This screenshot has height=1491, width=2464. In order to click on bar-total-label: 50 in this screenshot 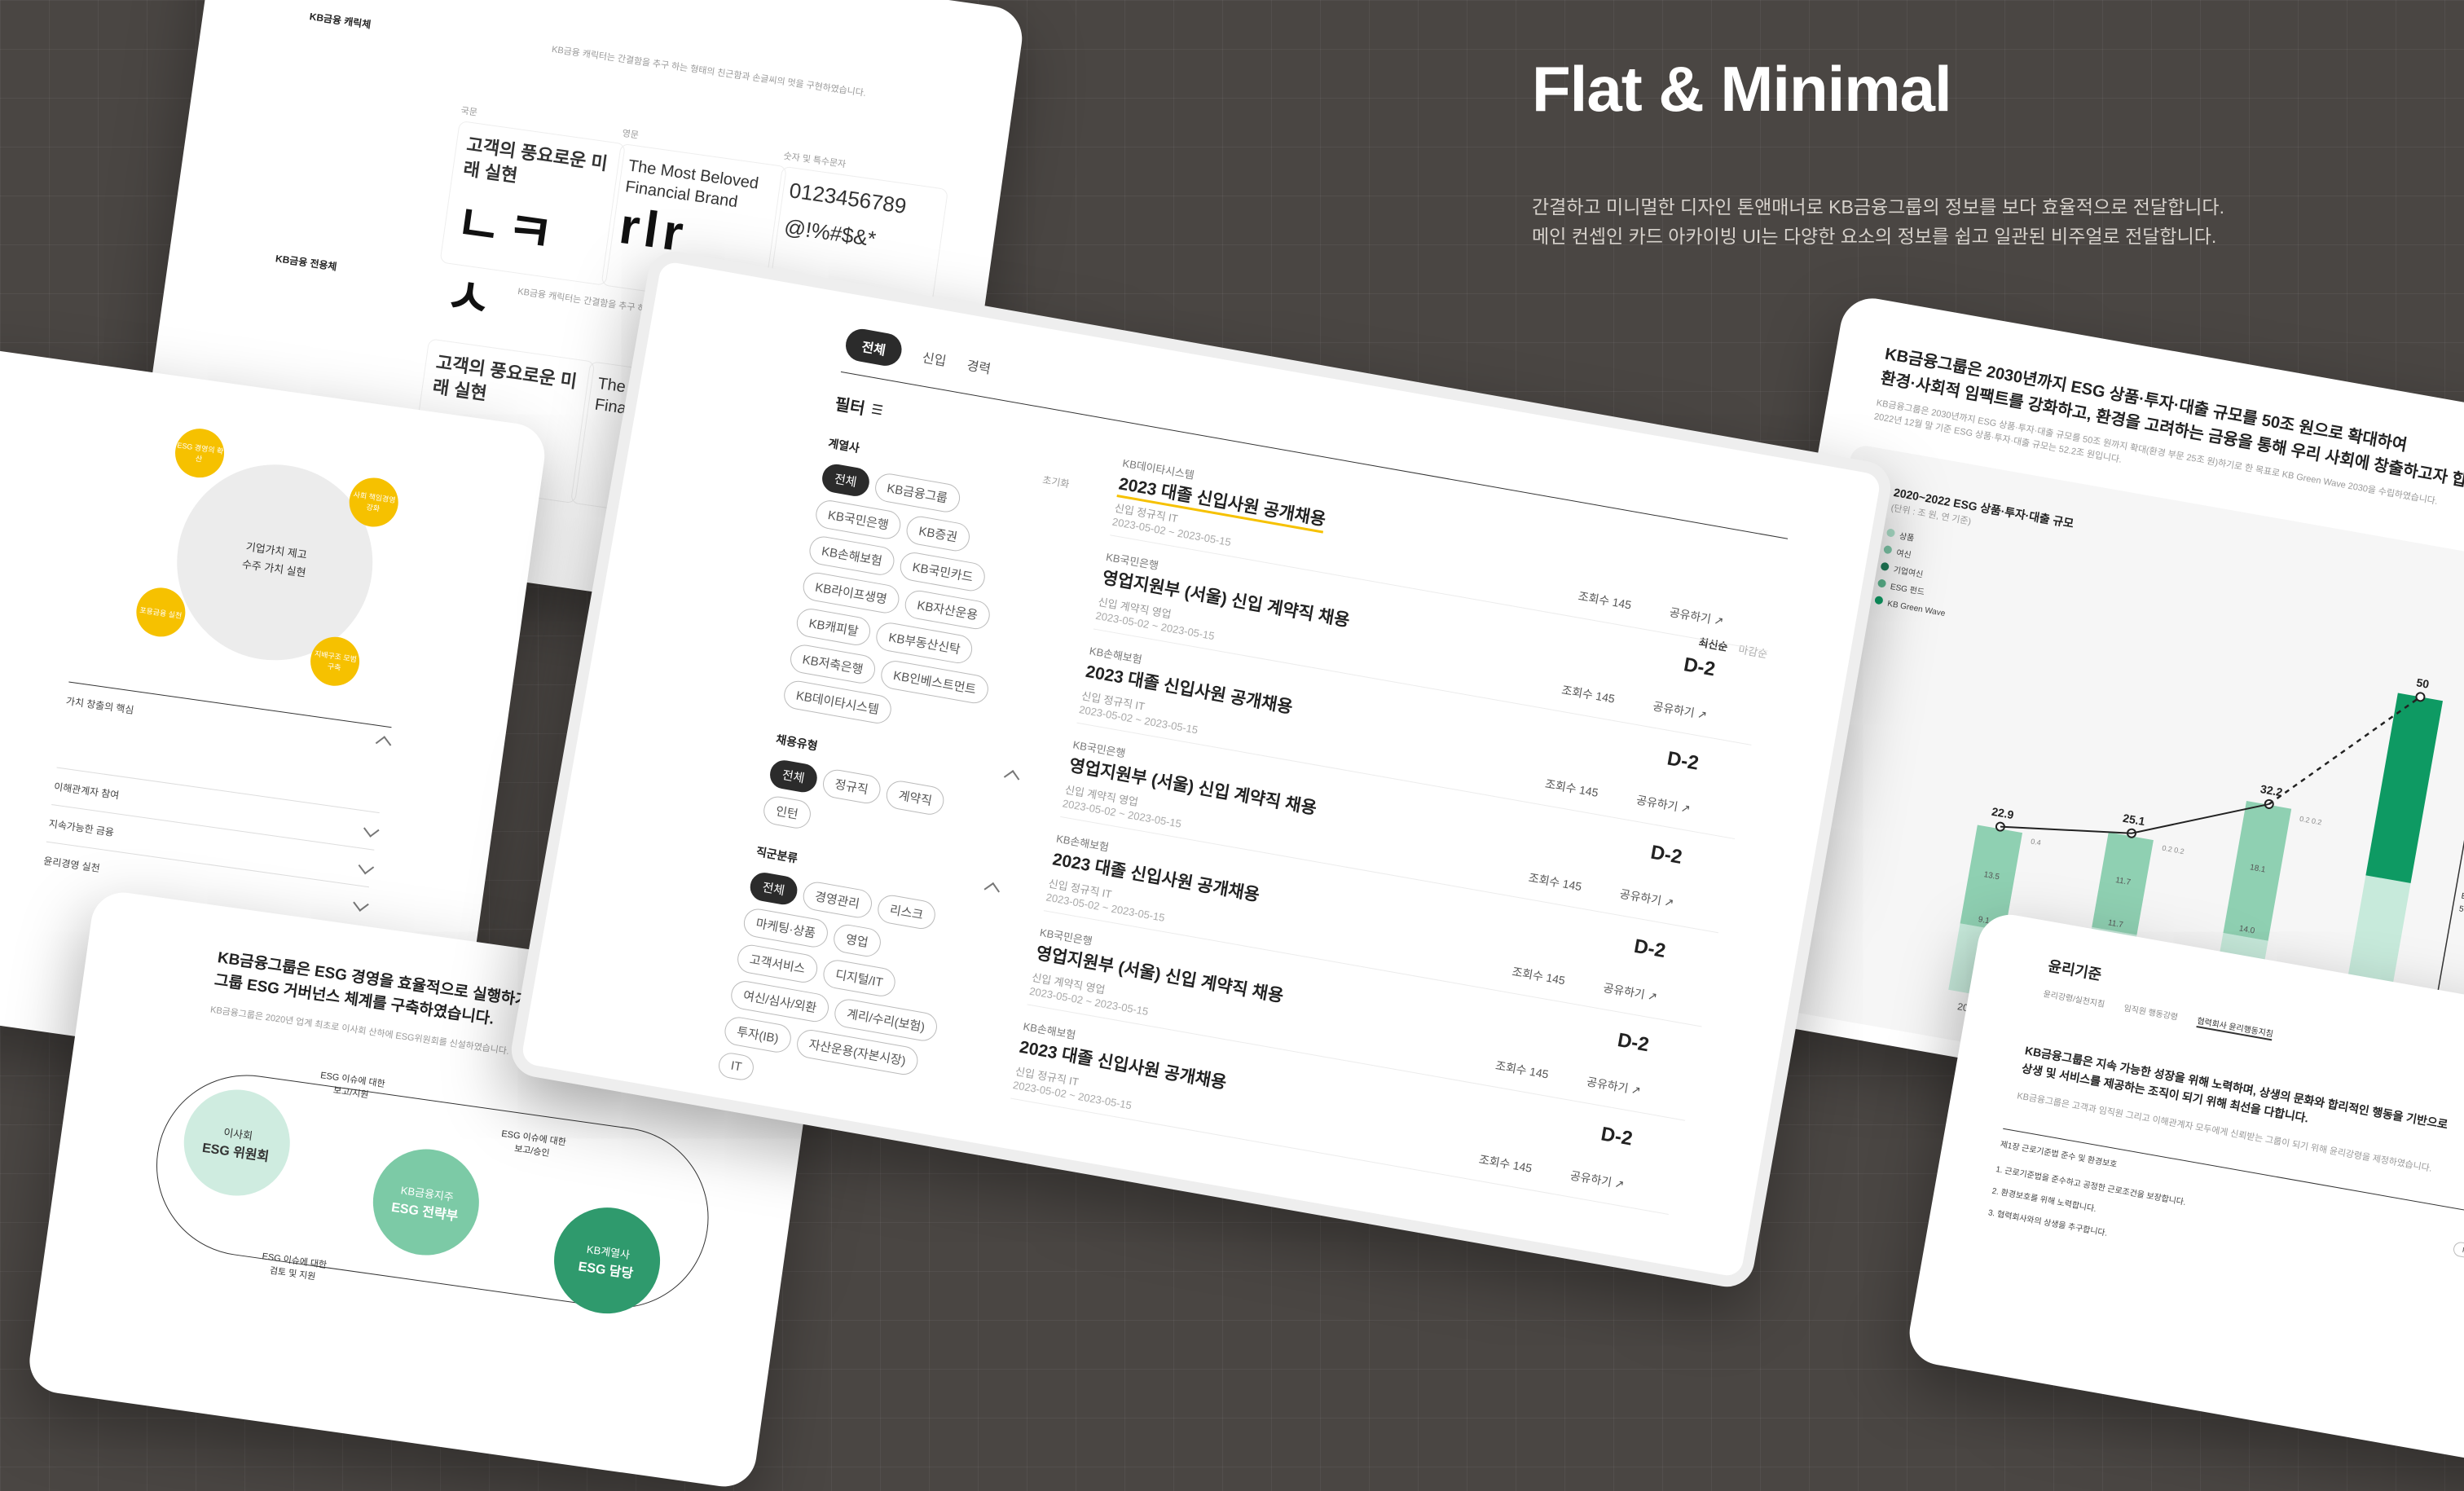, I will do `click(2422, 682)`.